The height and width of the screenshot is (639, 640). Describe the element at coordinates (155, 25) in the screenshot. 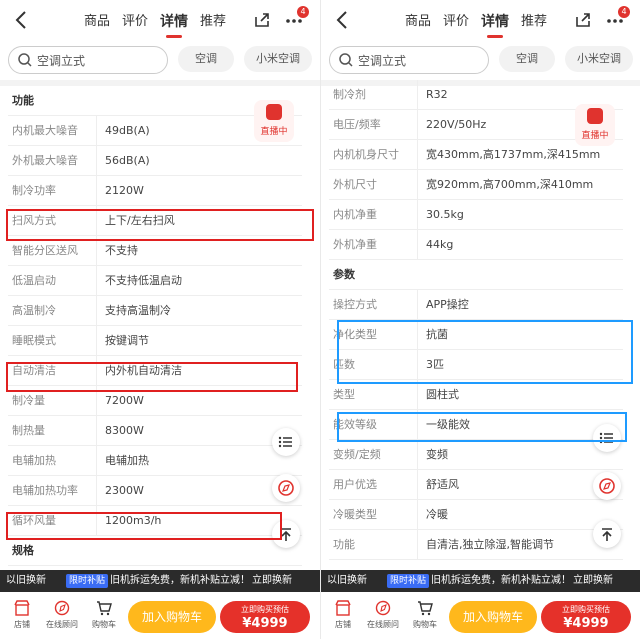

I see `tab-bar: 商品 评价 详情 推荐` at that location.